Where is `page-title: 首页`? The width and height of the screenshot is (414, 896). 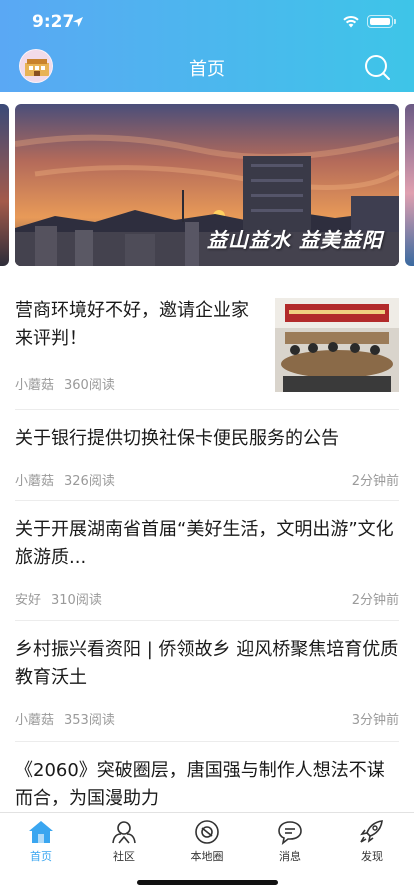
page-title: 首页 is located at coordinates (207, 69).